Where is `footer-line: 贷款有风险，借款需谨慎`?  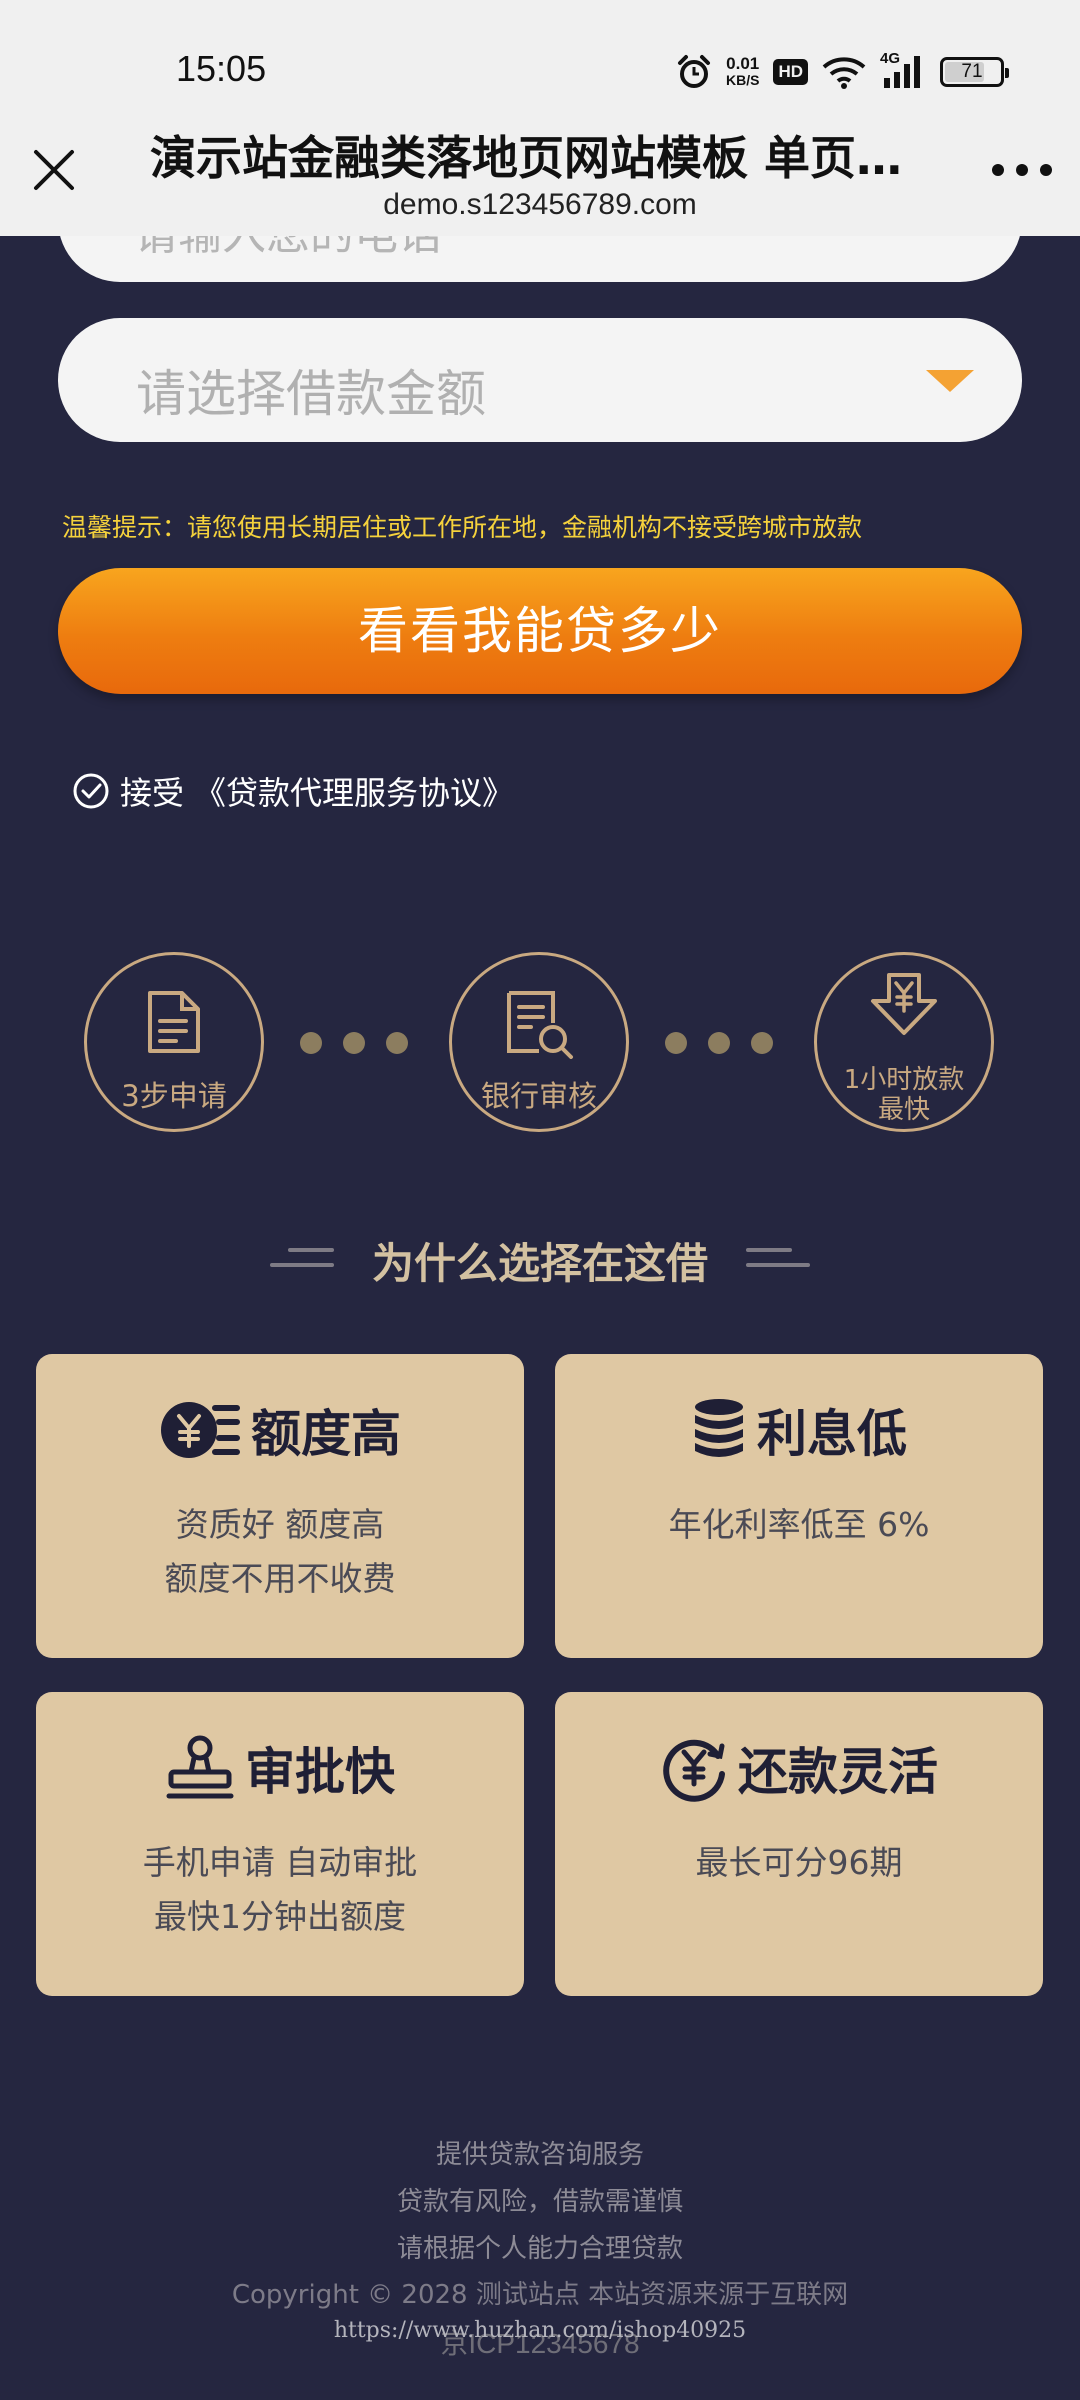
footer-line: 贷款有风险，借款需谨慎 is located at coordinates (539, 2202).